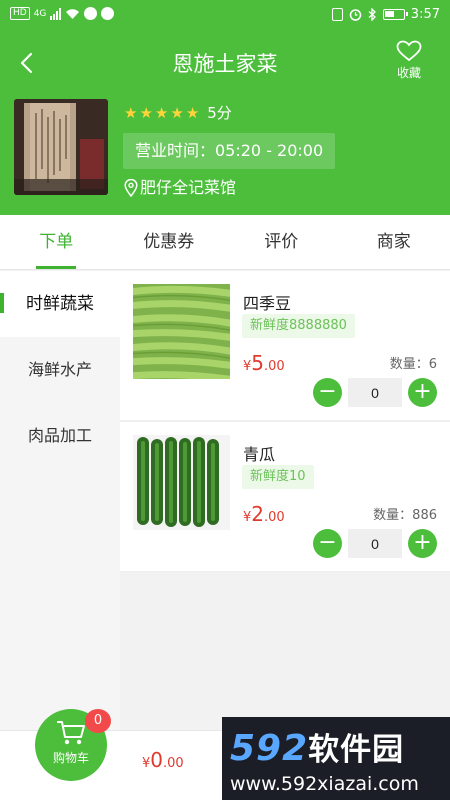 The image size is (450, 800). What do you see at coordinates (56, 242) in the screenshot?
I see `tab-order: 下单` at bounding box center [56, 242].